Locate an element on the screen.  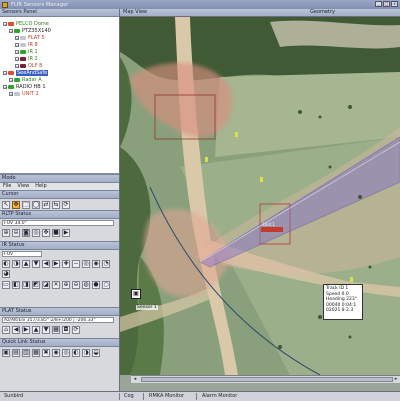
sensor-tree-item: − UNIT 2 is located at coordinates (24, 94).